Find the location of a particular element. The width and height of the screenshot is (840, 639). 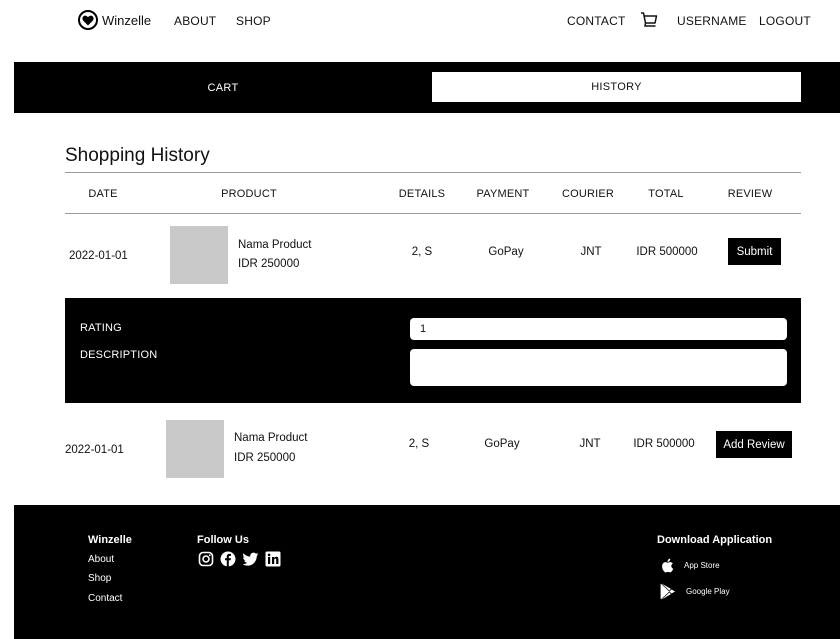

tab-cart: CART is located at coordinates (223, 87).